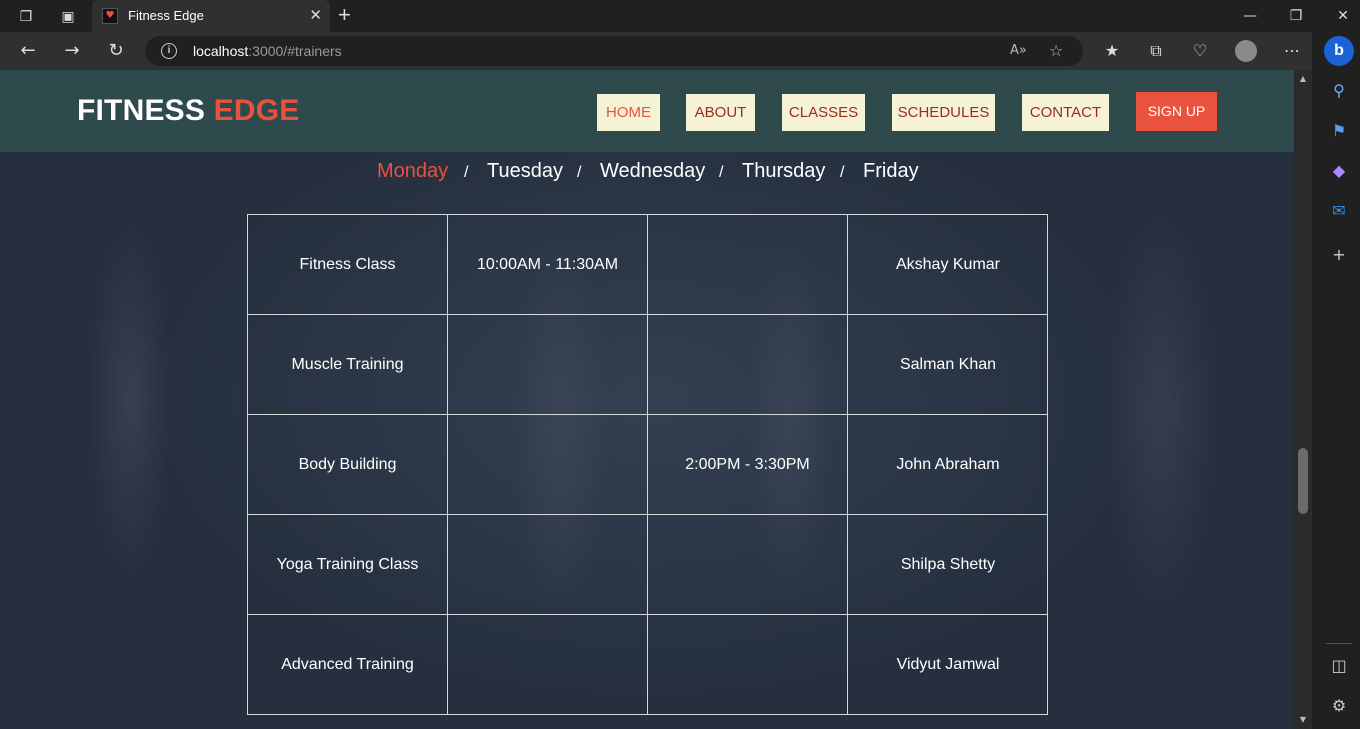 This screenshot has height=729, width=1360. I want to click on shopping-tag-icon: ⚑, so click(1339, 131).